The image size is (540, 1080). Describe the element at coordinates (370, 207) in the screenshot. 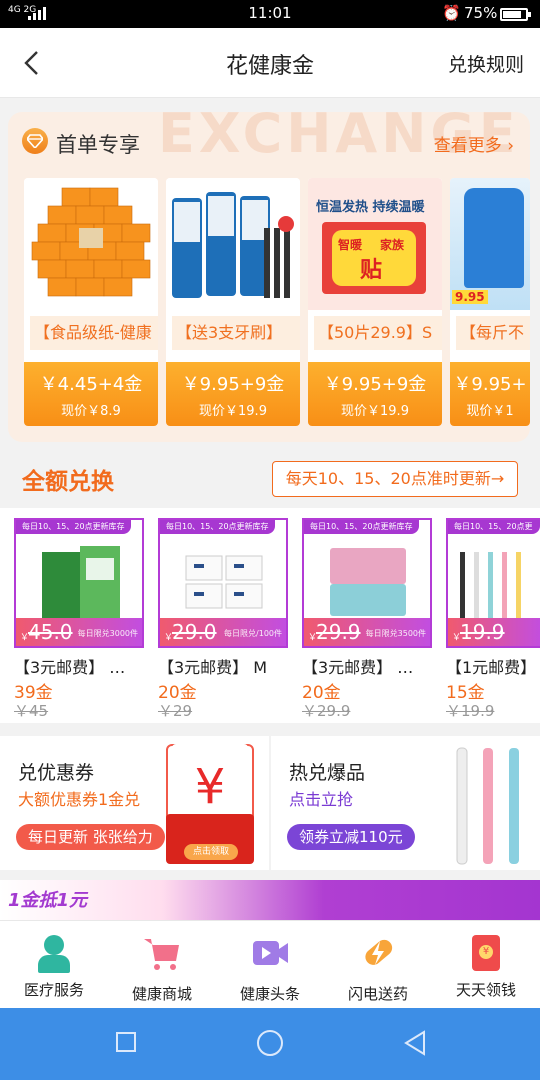

I see `pic-text: 恒温发热 持续温暖` at that location.